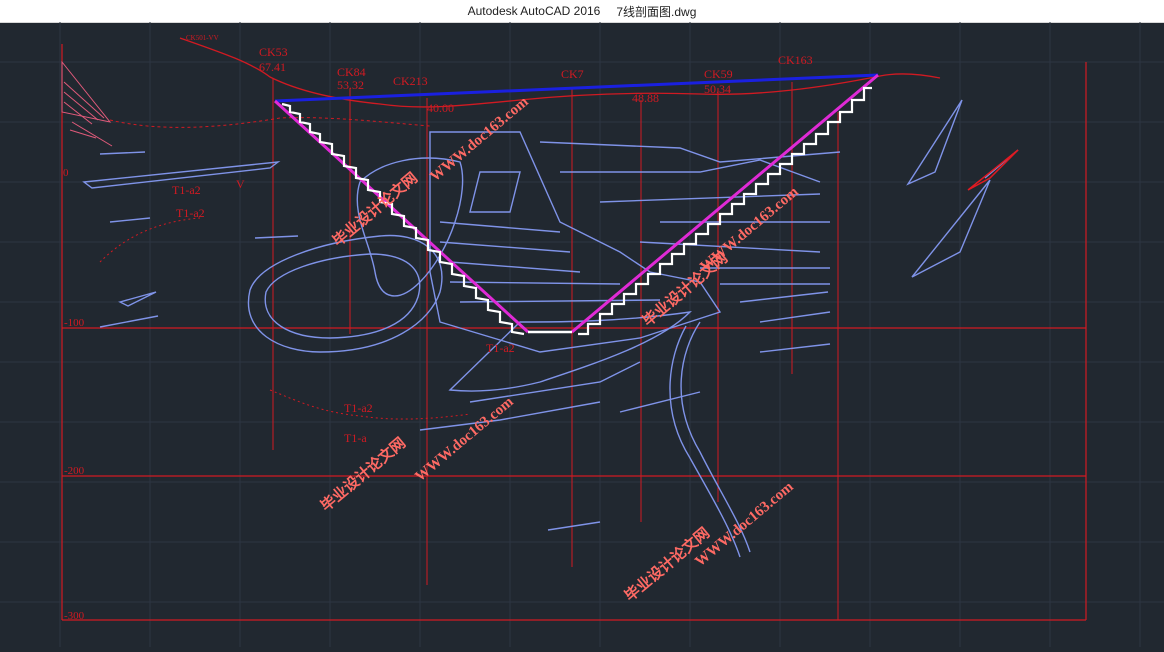 The image size is (1164, 652). I want to click on left-hatch, so click(87, 103).